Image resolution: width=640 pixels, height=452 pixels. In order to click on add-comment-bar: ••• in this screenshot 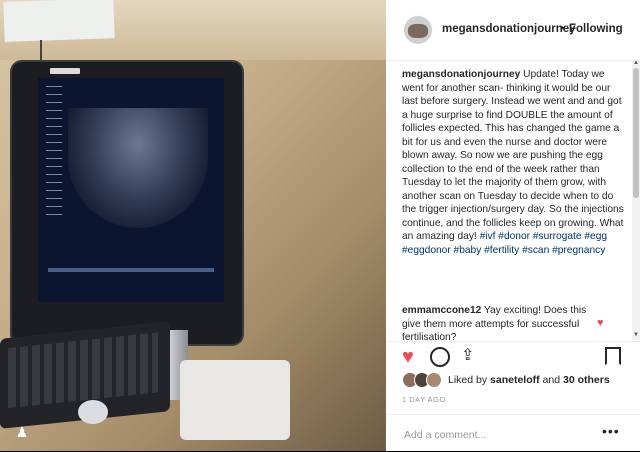, I will do `click(513, 433)`.